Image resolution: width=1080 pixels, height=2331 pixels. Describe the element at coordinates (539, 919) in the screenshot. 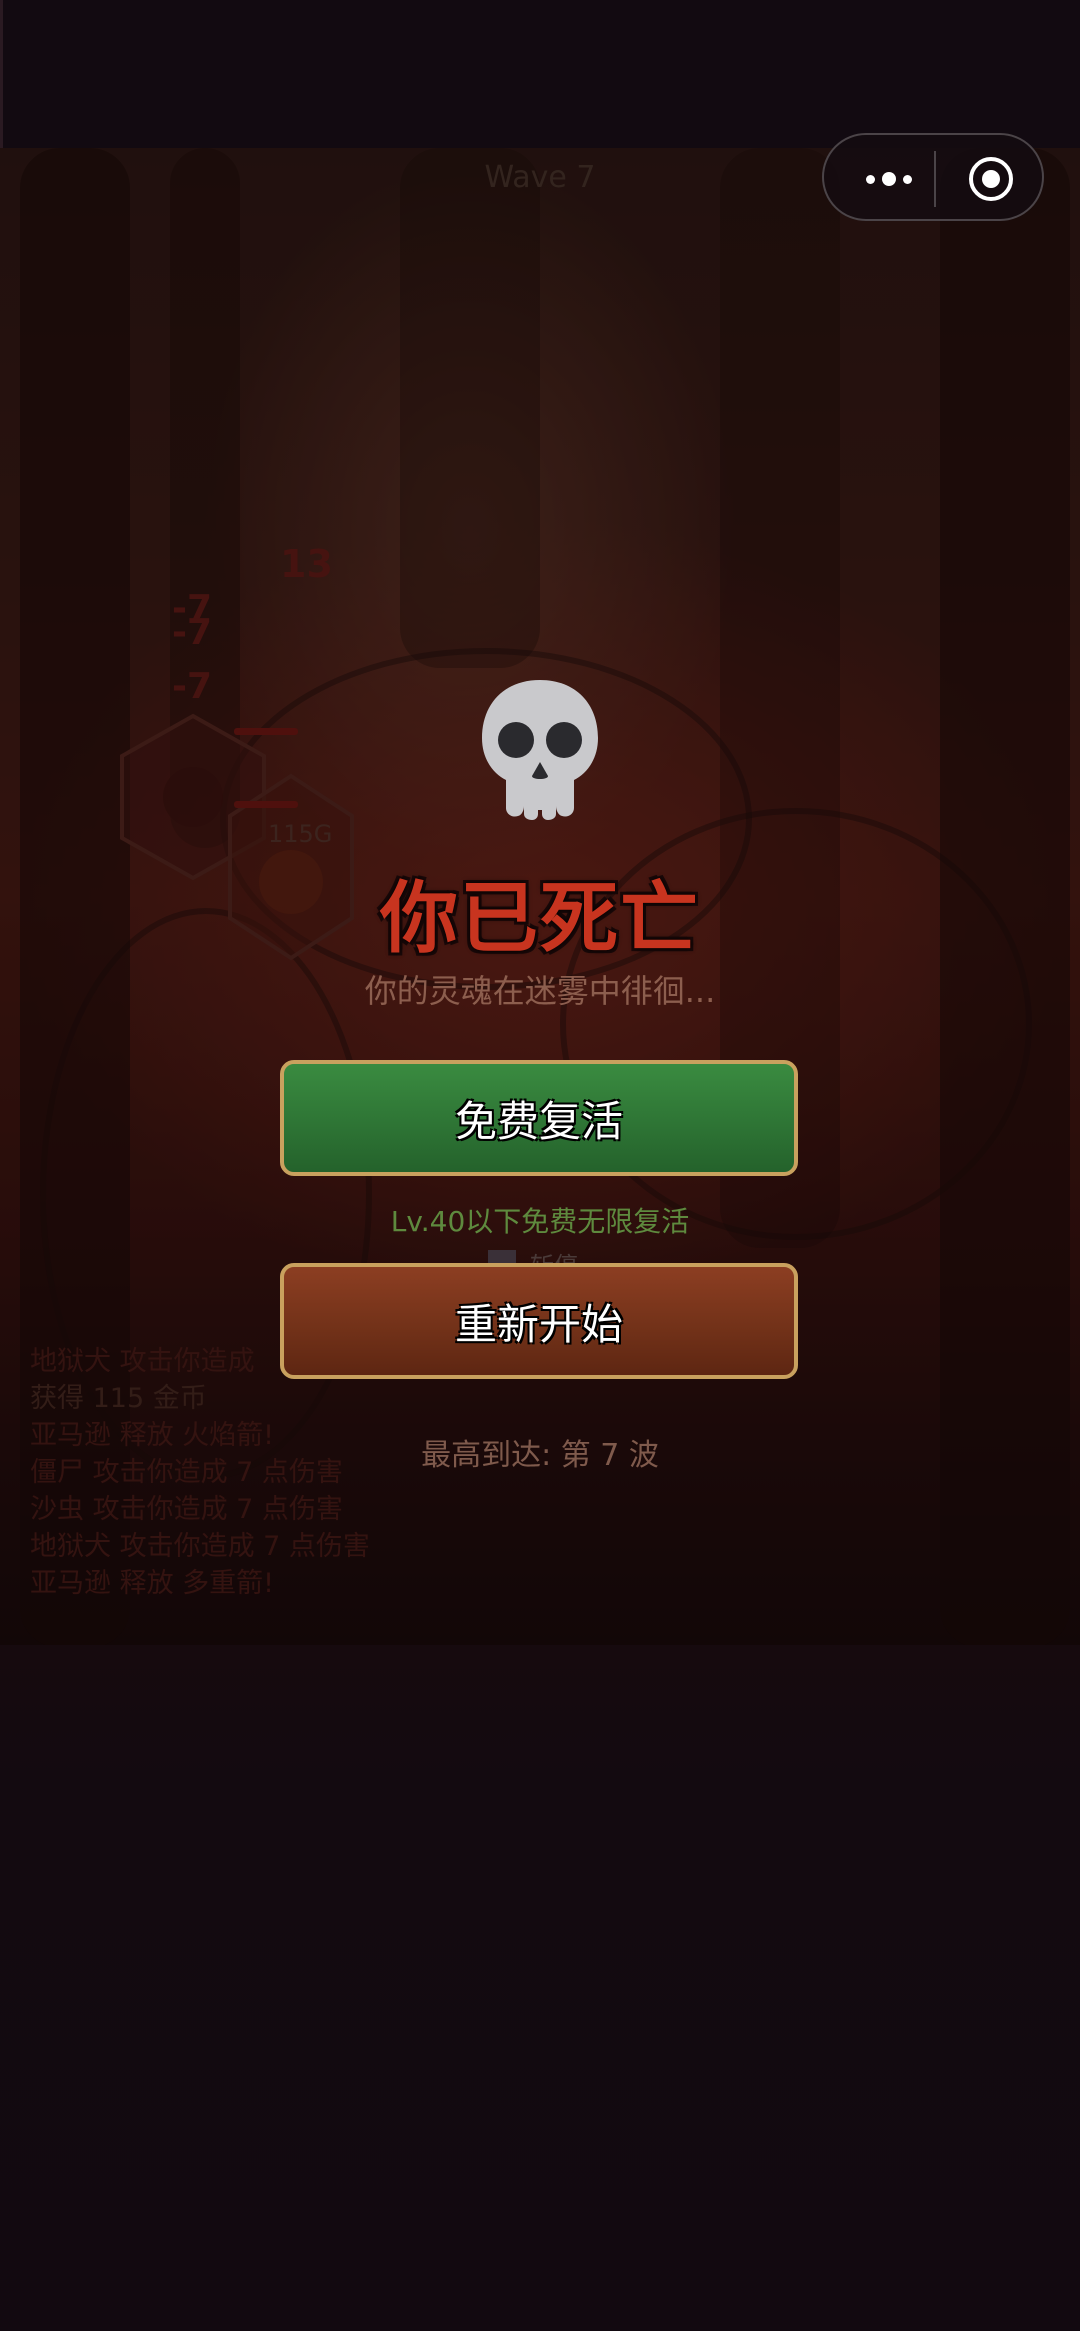

I see `death-title: 你已死亡` at that location.